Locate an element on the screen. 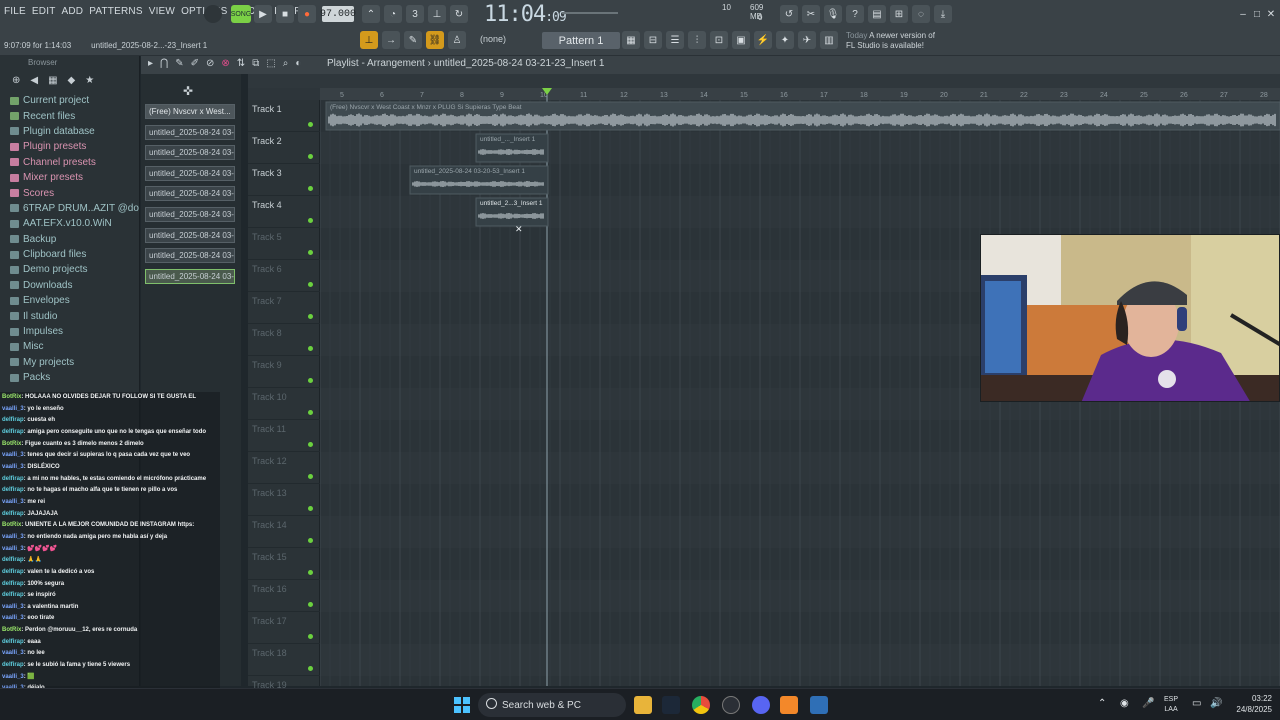 The width and height of the screenshot is (1280, 720). countdown-icon: 3 is located at coordinates (415, 14).